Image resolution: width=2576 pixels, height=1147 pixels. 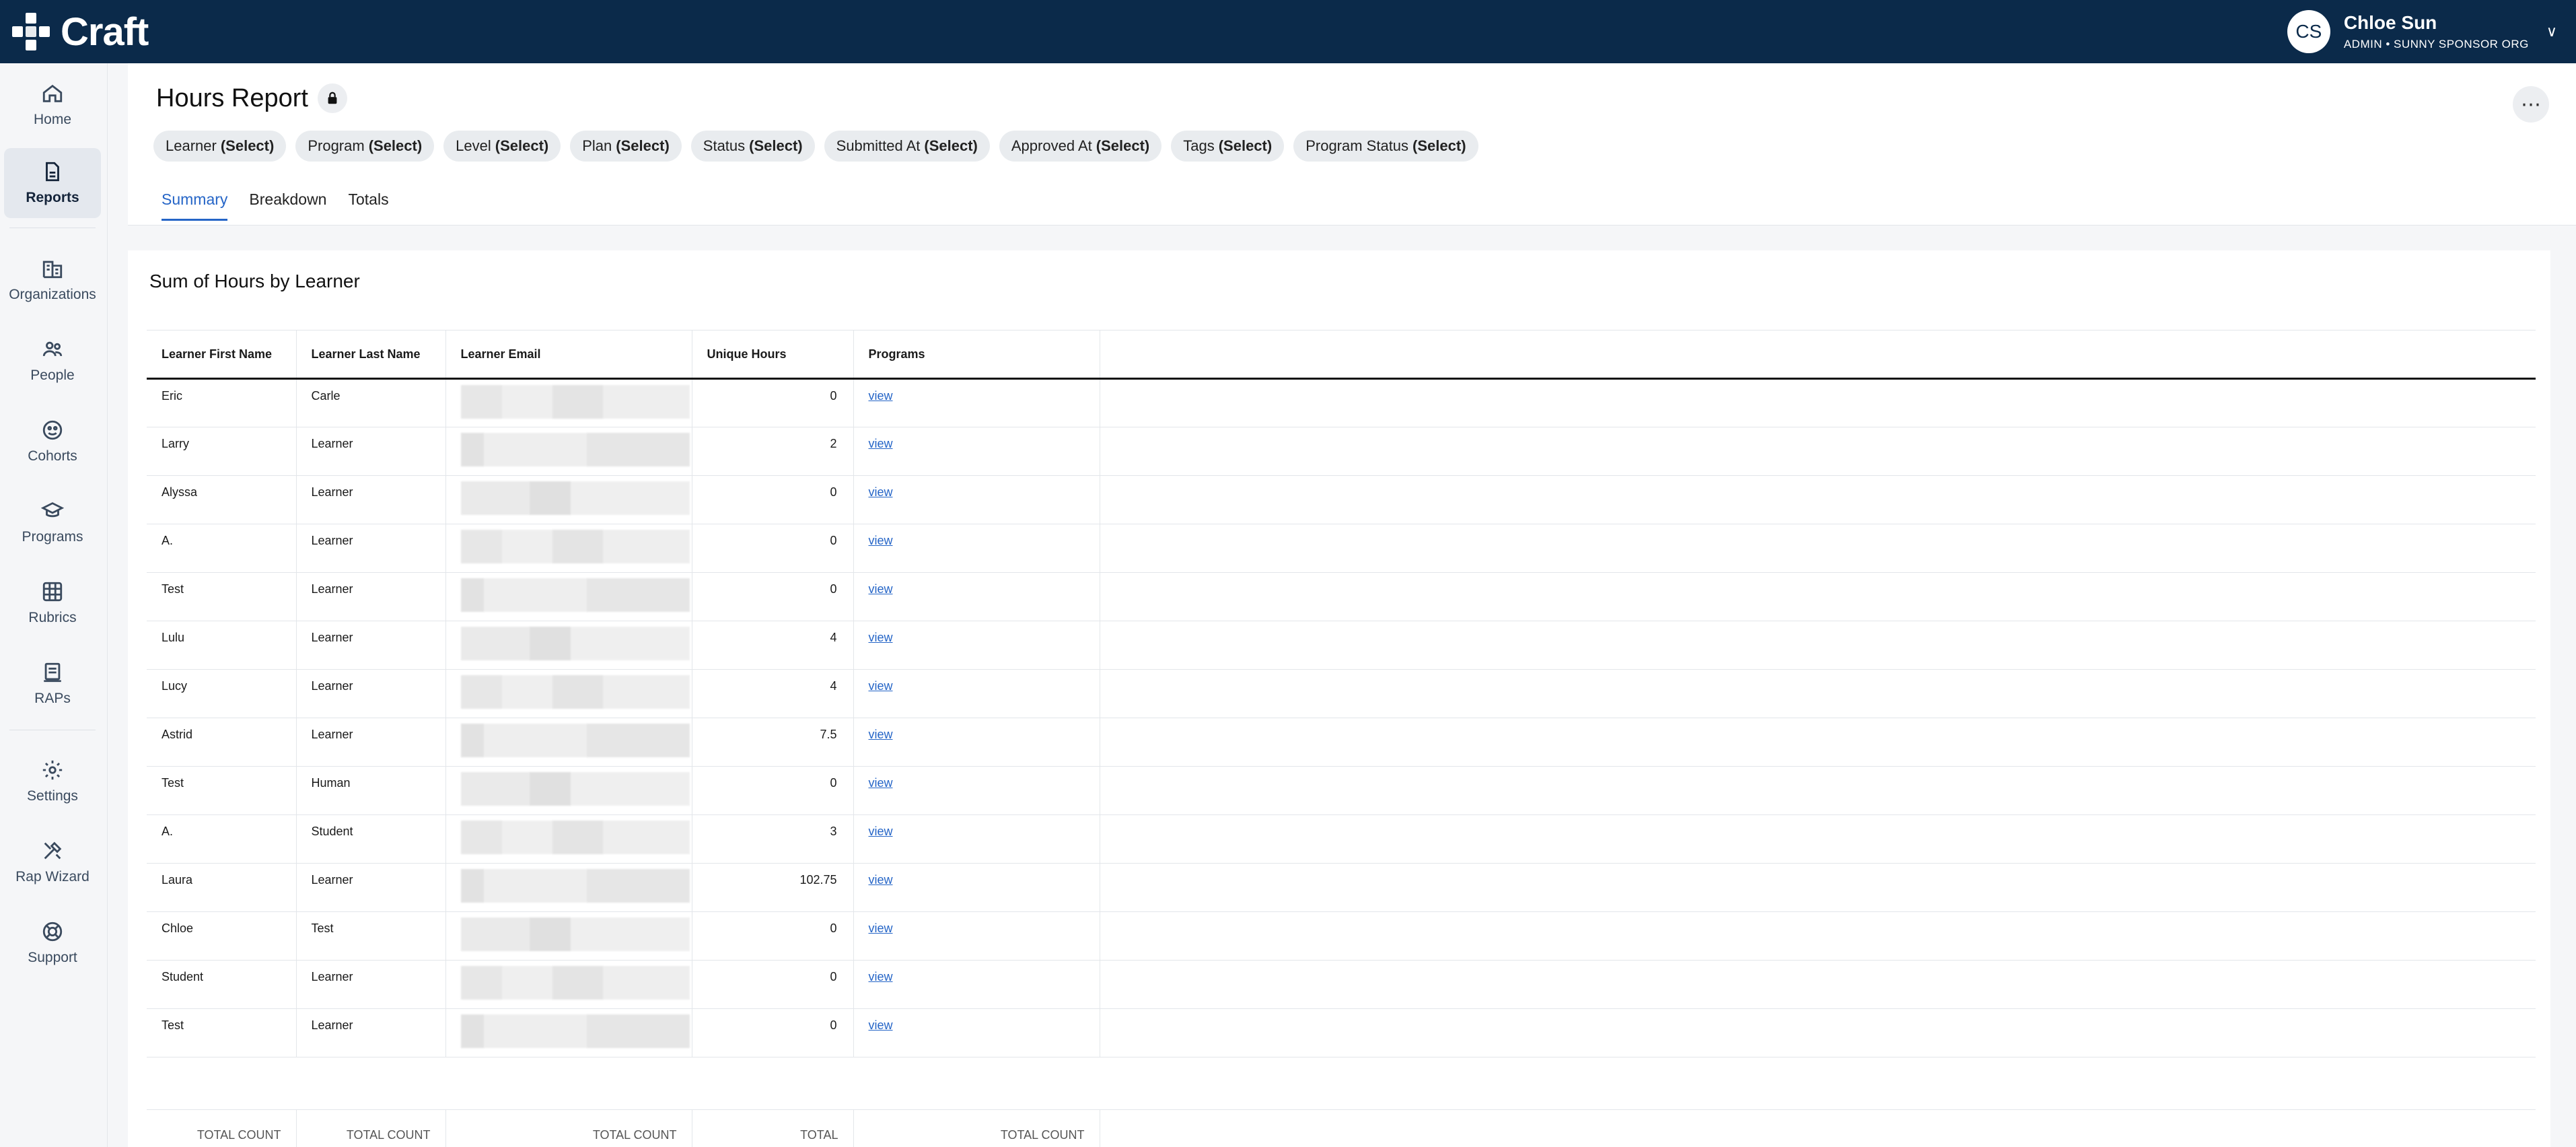 What do you see at coordinates (2531, 104) in the screenshot?
I see `more-options-button: ⋯` at bounding box center [2531, 104].